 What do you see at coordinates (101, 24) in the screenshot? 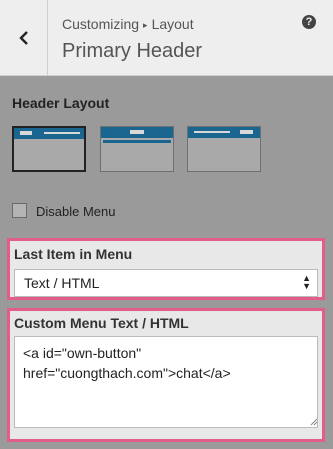
I see `breadcrumb-root: Customizing` at bounding box center [101, 24].